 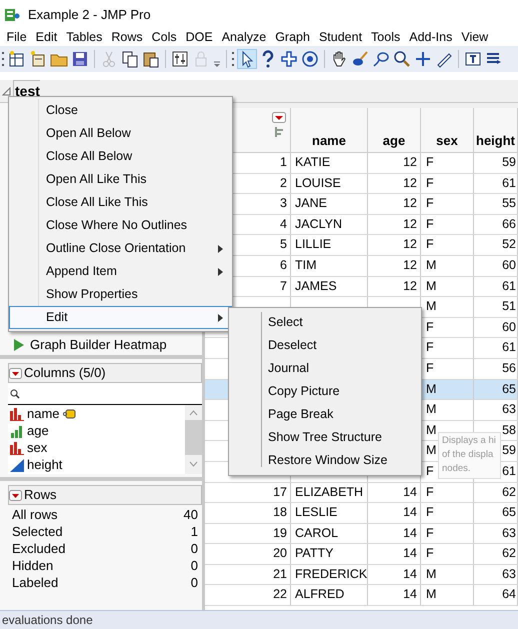 What do you see at coordinates (509, 244) in the screenshot?
I see `table-cell: 52` at bounding box center [509, 244].